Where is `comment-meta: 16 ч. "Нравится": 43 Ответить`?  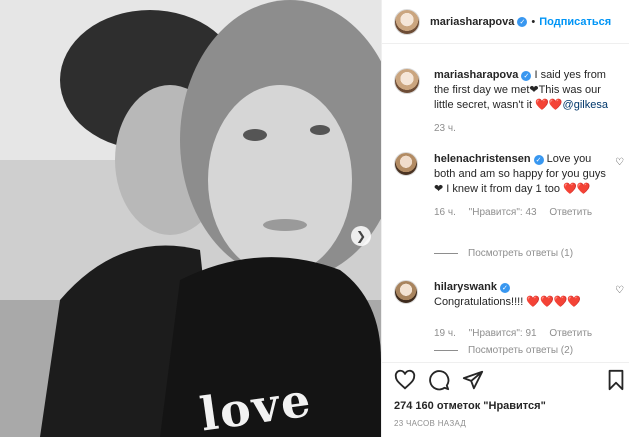 comment-meta: 16 ч. "Нравится": 43 Ответить is located at coordinates (524, 212).